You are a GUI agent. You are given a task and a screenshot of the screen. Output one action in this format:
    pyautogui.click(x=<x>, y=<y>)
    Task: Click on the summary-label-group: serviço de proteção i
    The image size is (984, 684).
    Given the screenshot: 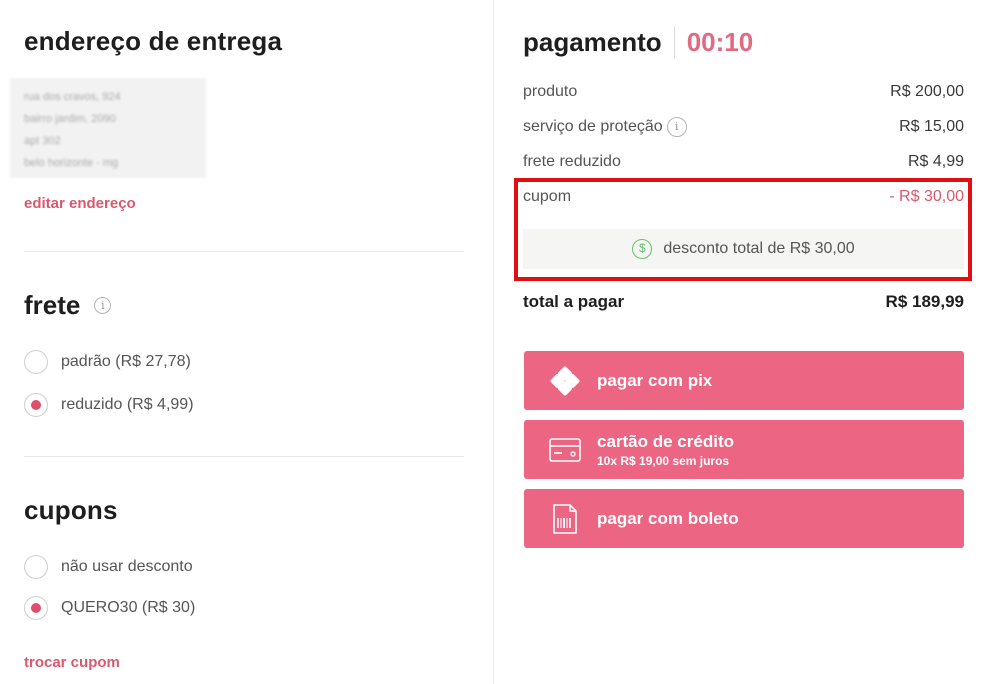 What is the action you would take?
    pyautogui.click(x=605, y=127)
    